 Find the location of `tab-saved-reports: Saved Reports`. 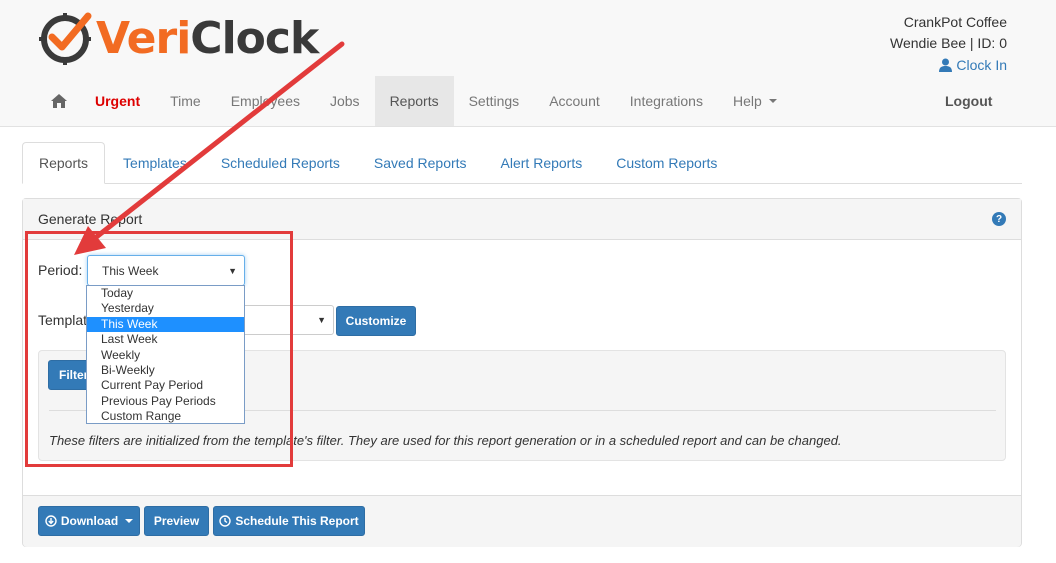

tab-saved-reports: Saved Reports is located at coordinates (420, 163).